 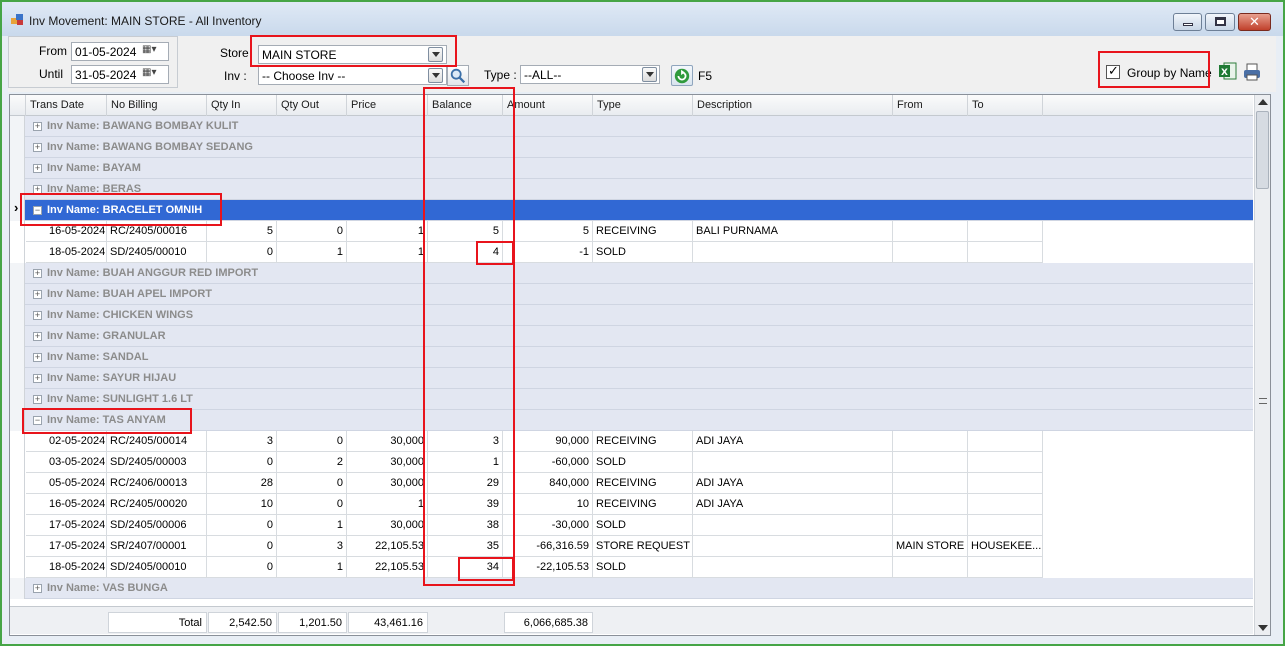 What do you see at coordinates (465, 441) in the screenshot?
I see `table-cell: 3` at bounding box center [465, 441].